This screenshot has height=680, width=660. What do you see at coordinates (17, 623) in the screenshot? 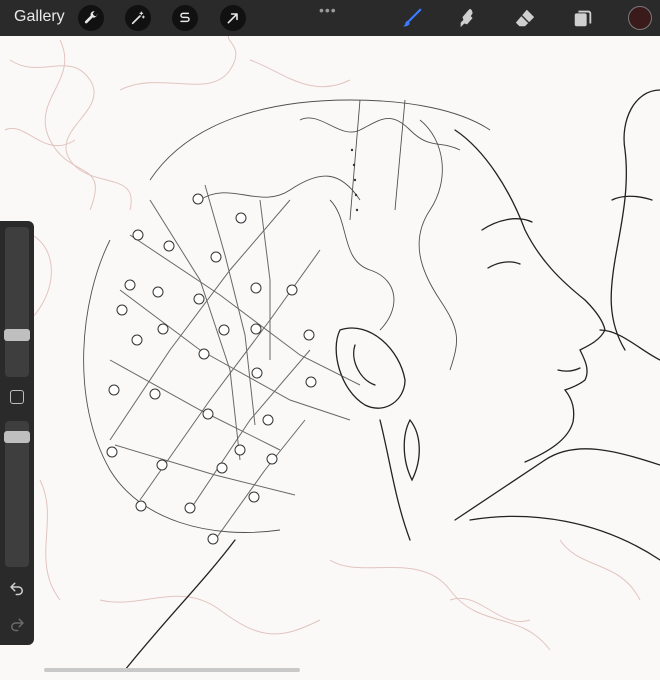
I see `redo-icon` at bounding box center [17, 623].